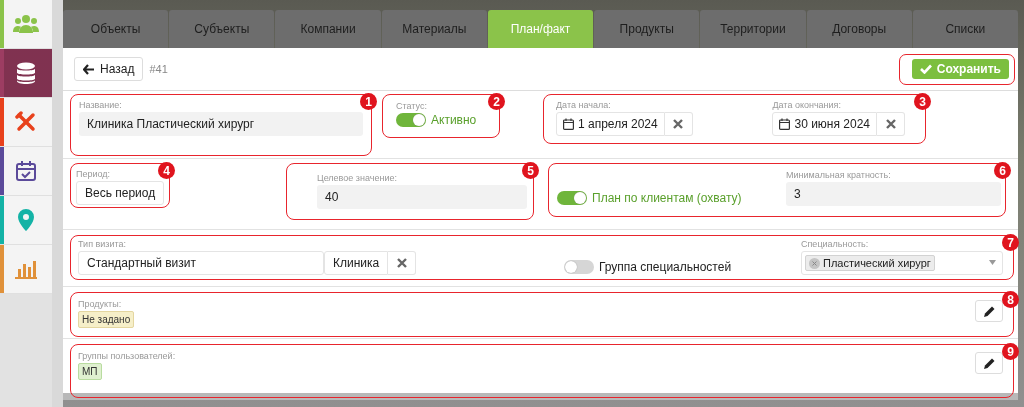 The height and width of the screenshot is (407, 1024). Describe the element at coordinates (667, 198) in the screenshot. I see `toggle-label: План по клиентам (охвату)` at that location.